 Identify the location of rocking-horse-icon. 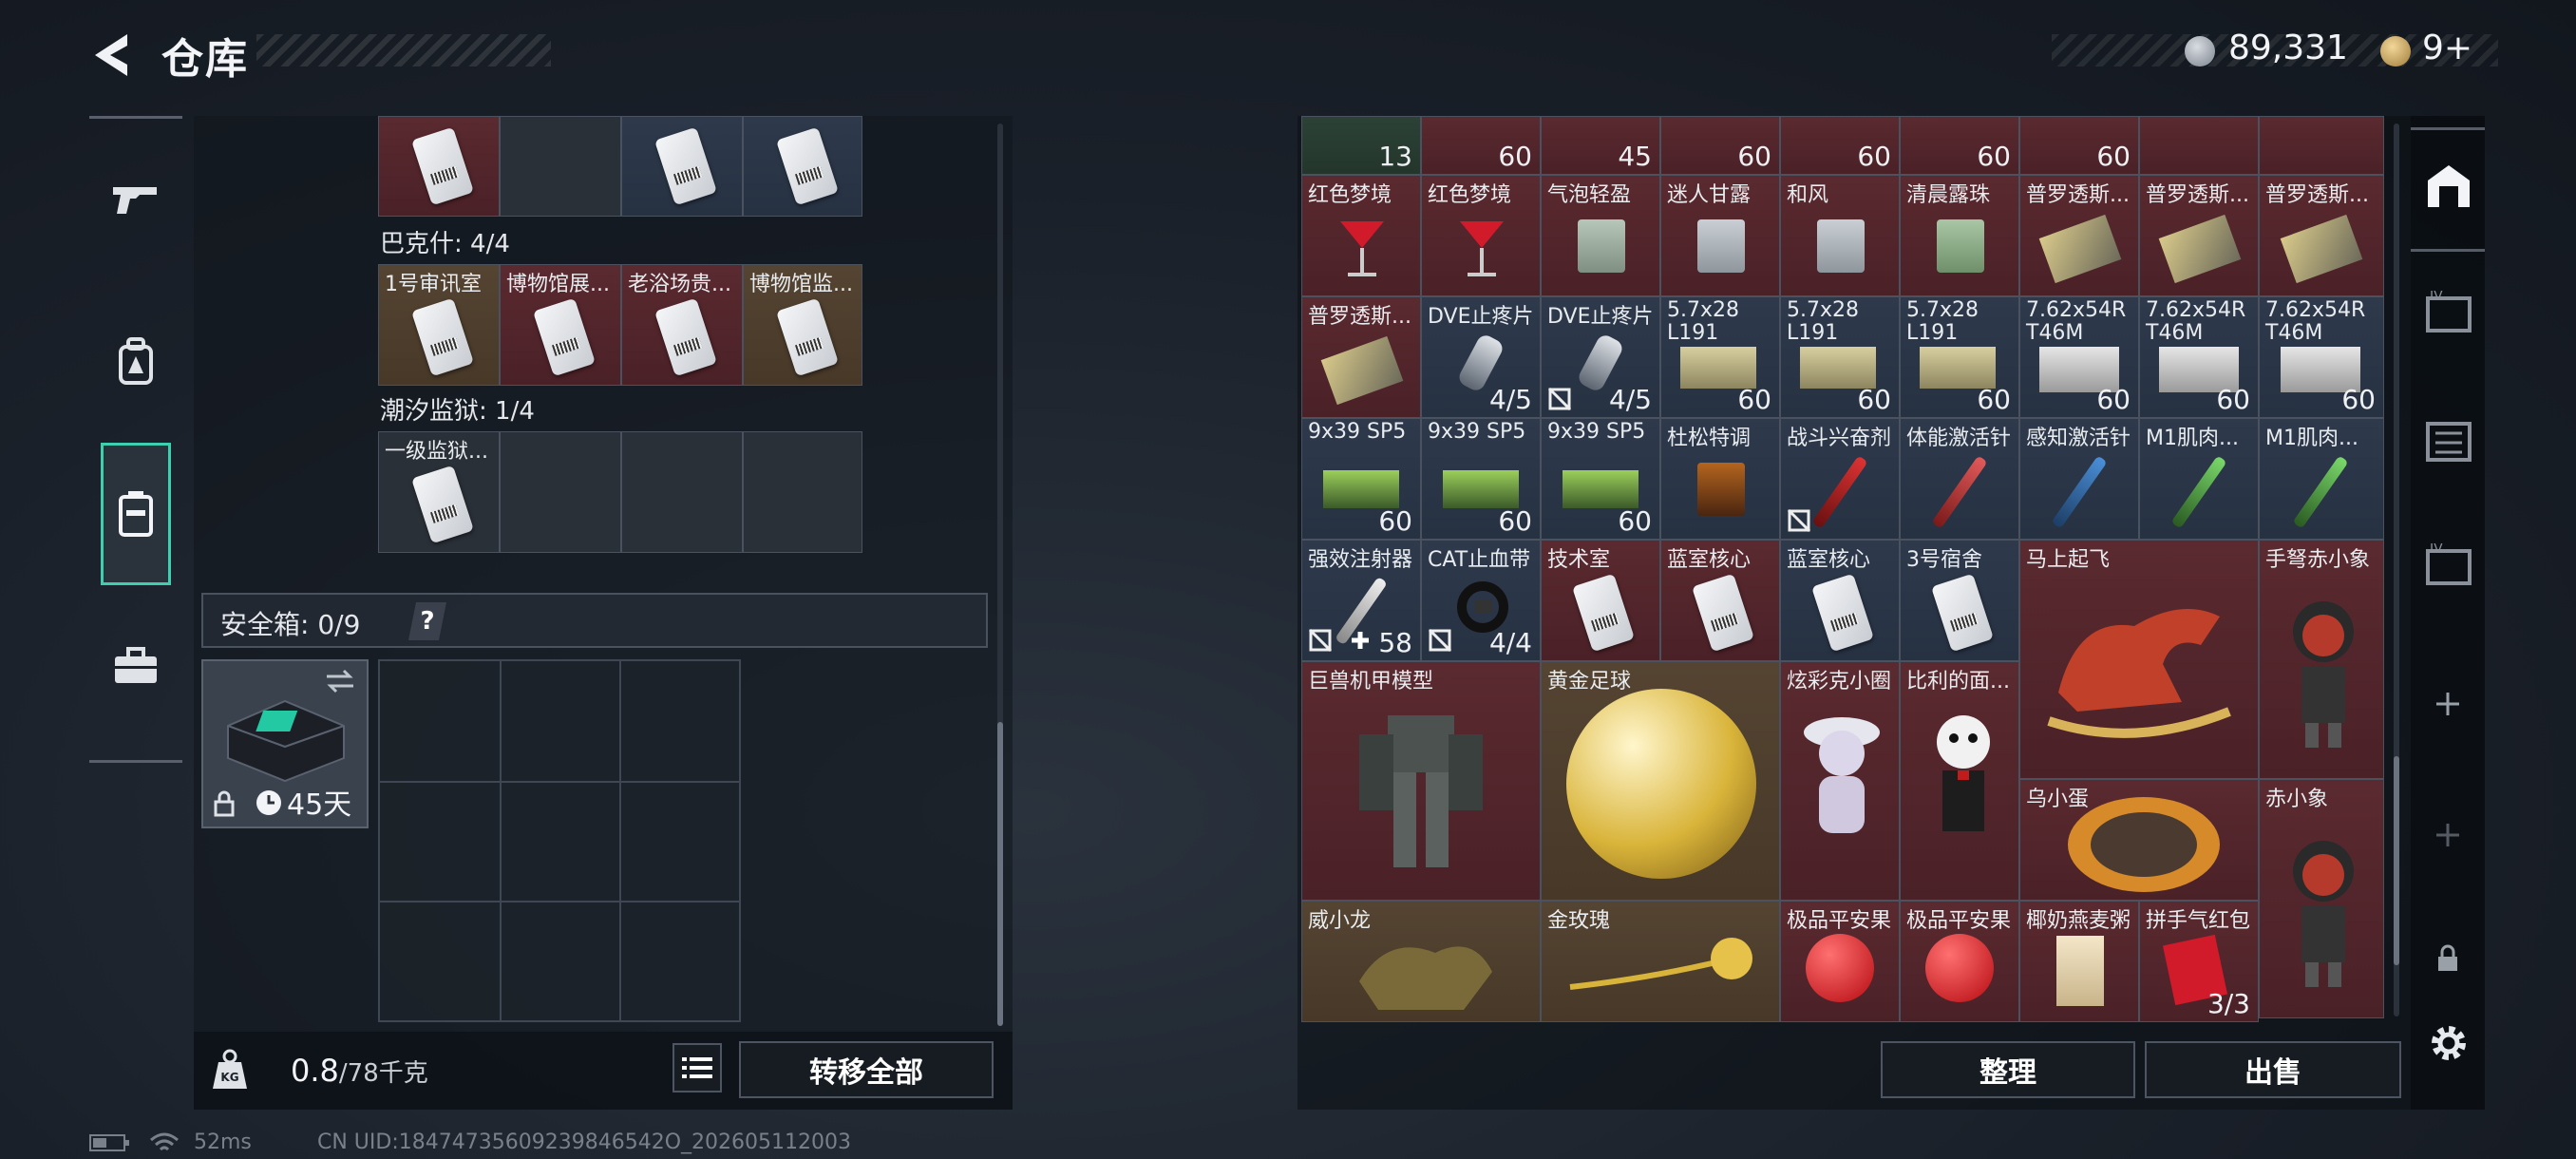
(2139, 673).